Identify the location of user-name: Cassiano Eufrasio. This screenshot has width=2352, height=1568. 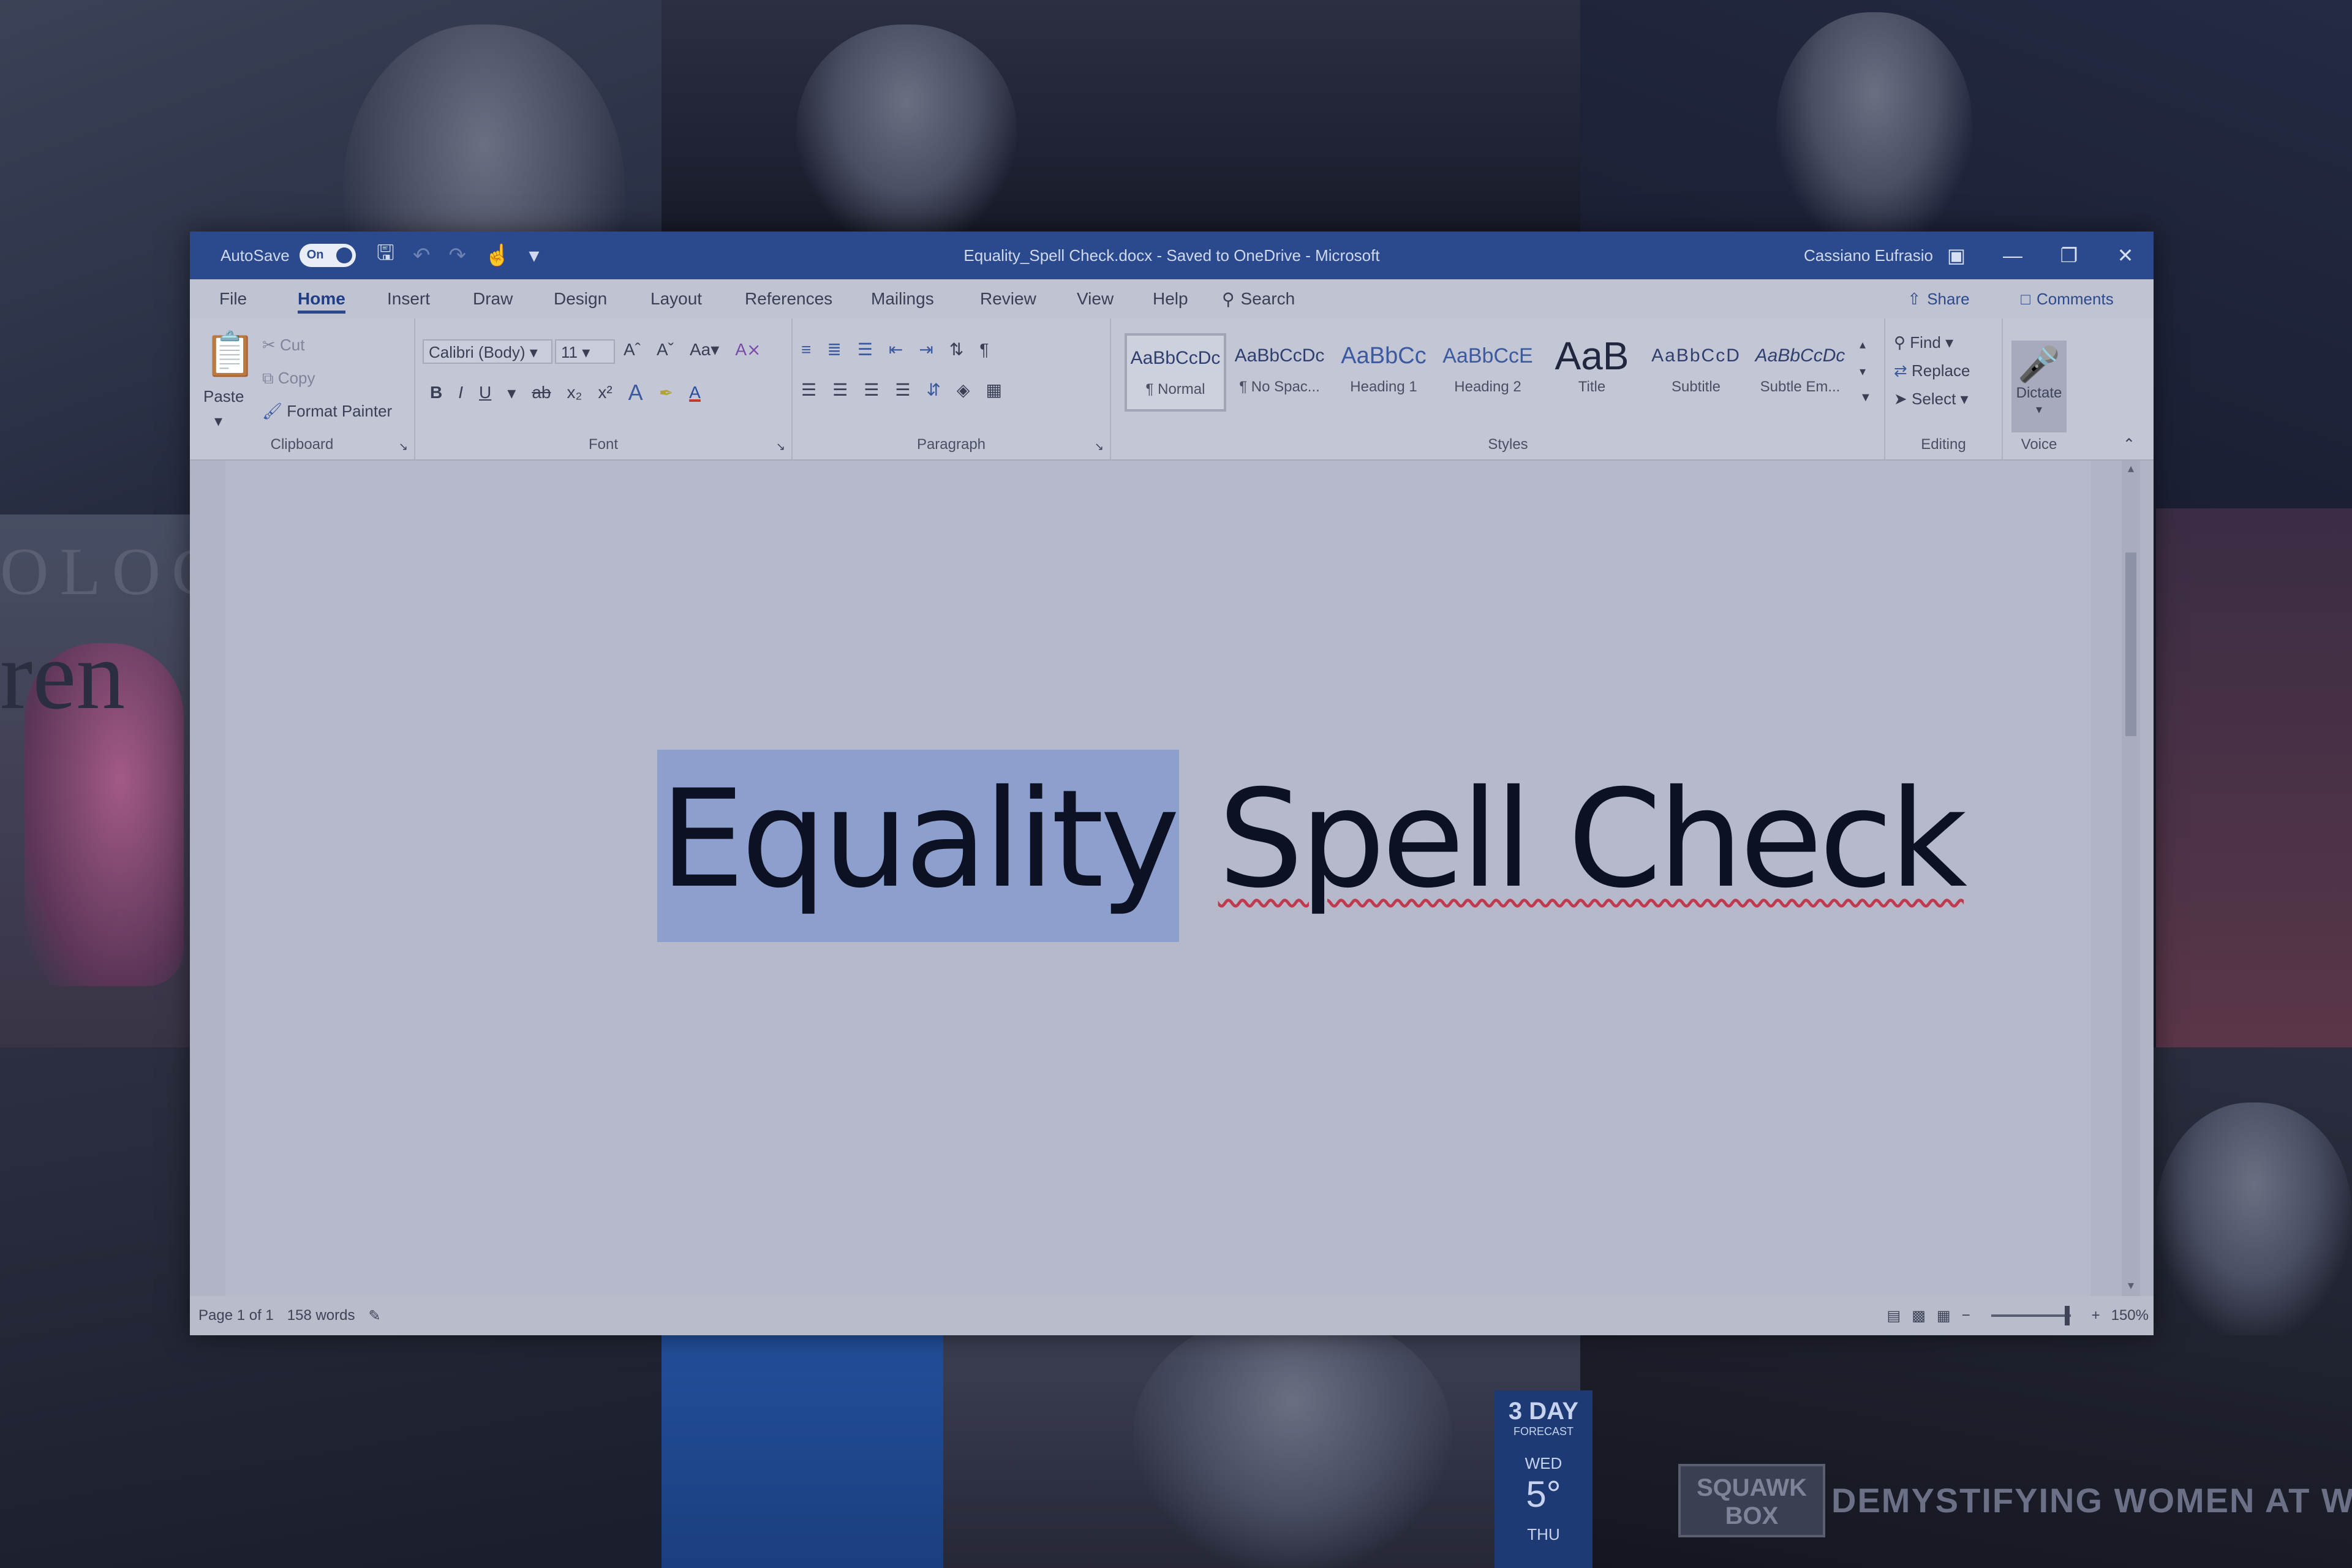
(1868, 256).